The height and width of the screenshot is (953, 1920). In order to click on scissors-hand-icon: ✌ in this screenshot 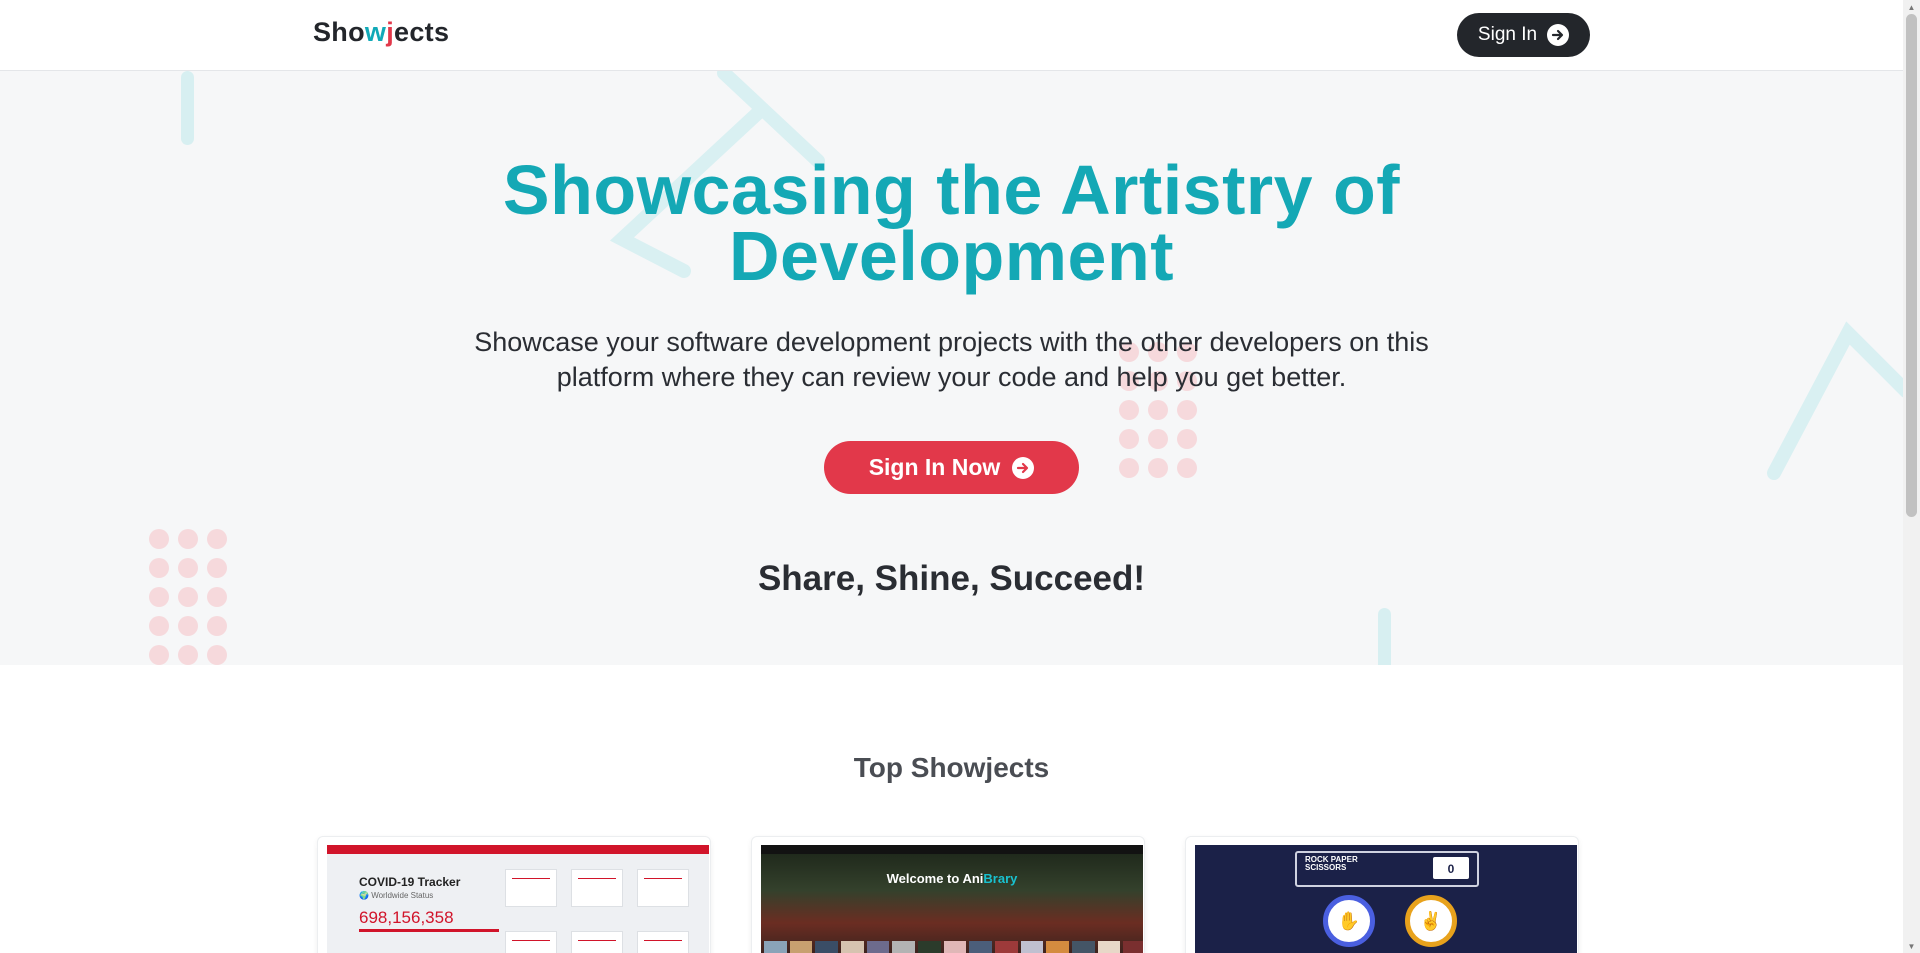, I will do `click(1431, 921)`.